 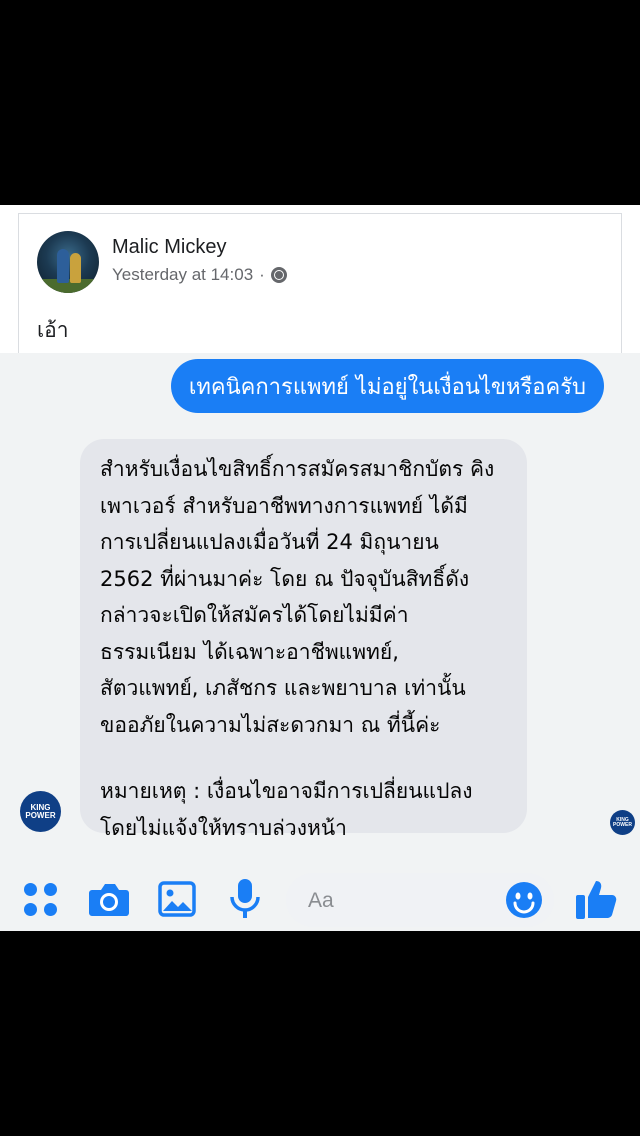 What do you see at coordinates (245, 899) in the screenshot?
I see `mic-icon` at bounding box center [245, 899].